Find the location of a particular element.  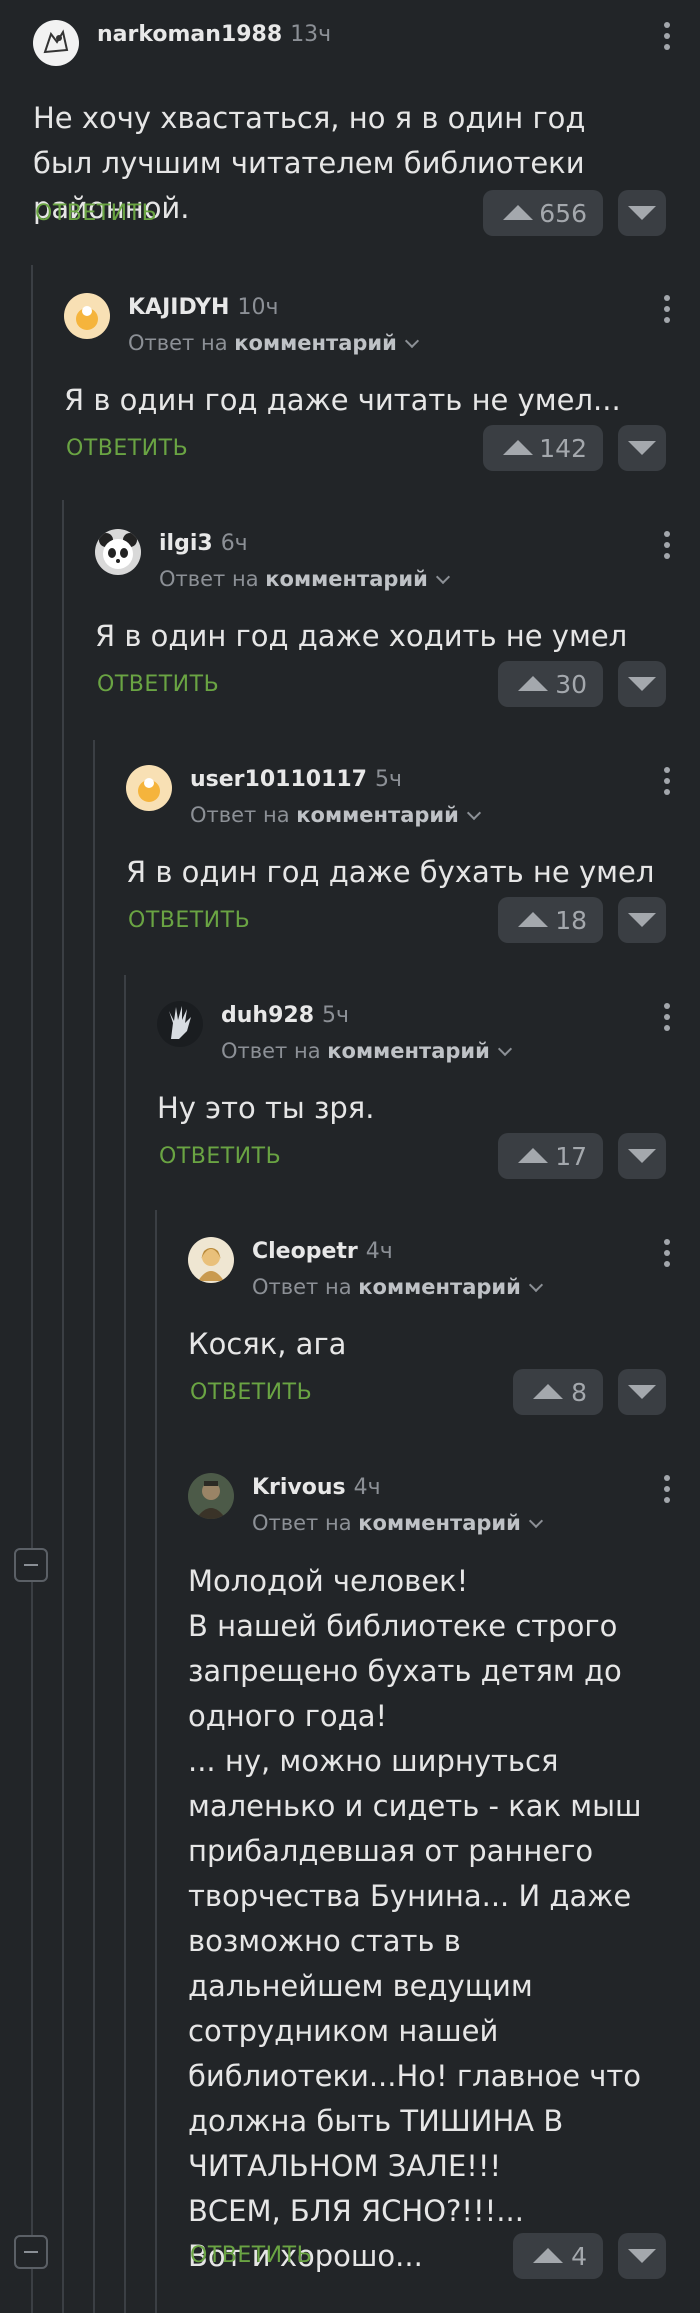

upvote-button: 142 is located at coordinates (543, 448).